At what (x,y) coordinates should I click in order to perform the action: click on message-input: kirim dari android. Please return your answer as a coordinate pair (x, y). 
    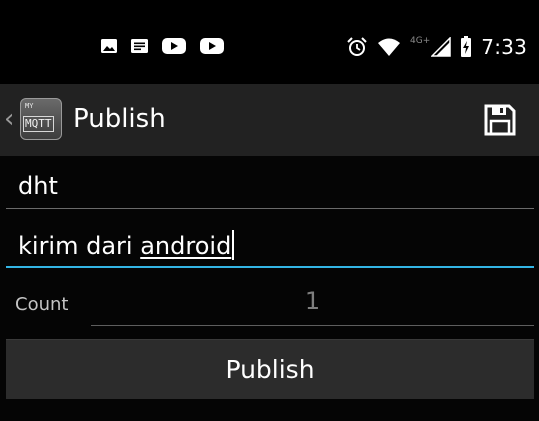
    Looking at the image, I should click on (270, 245).